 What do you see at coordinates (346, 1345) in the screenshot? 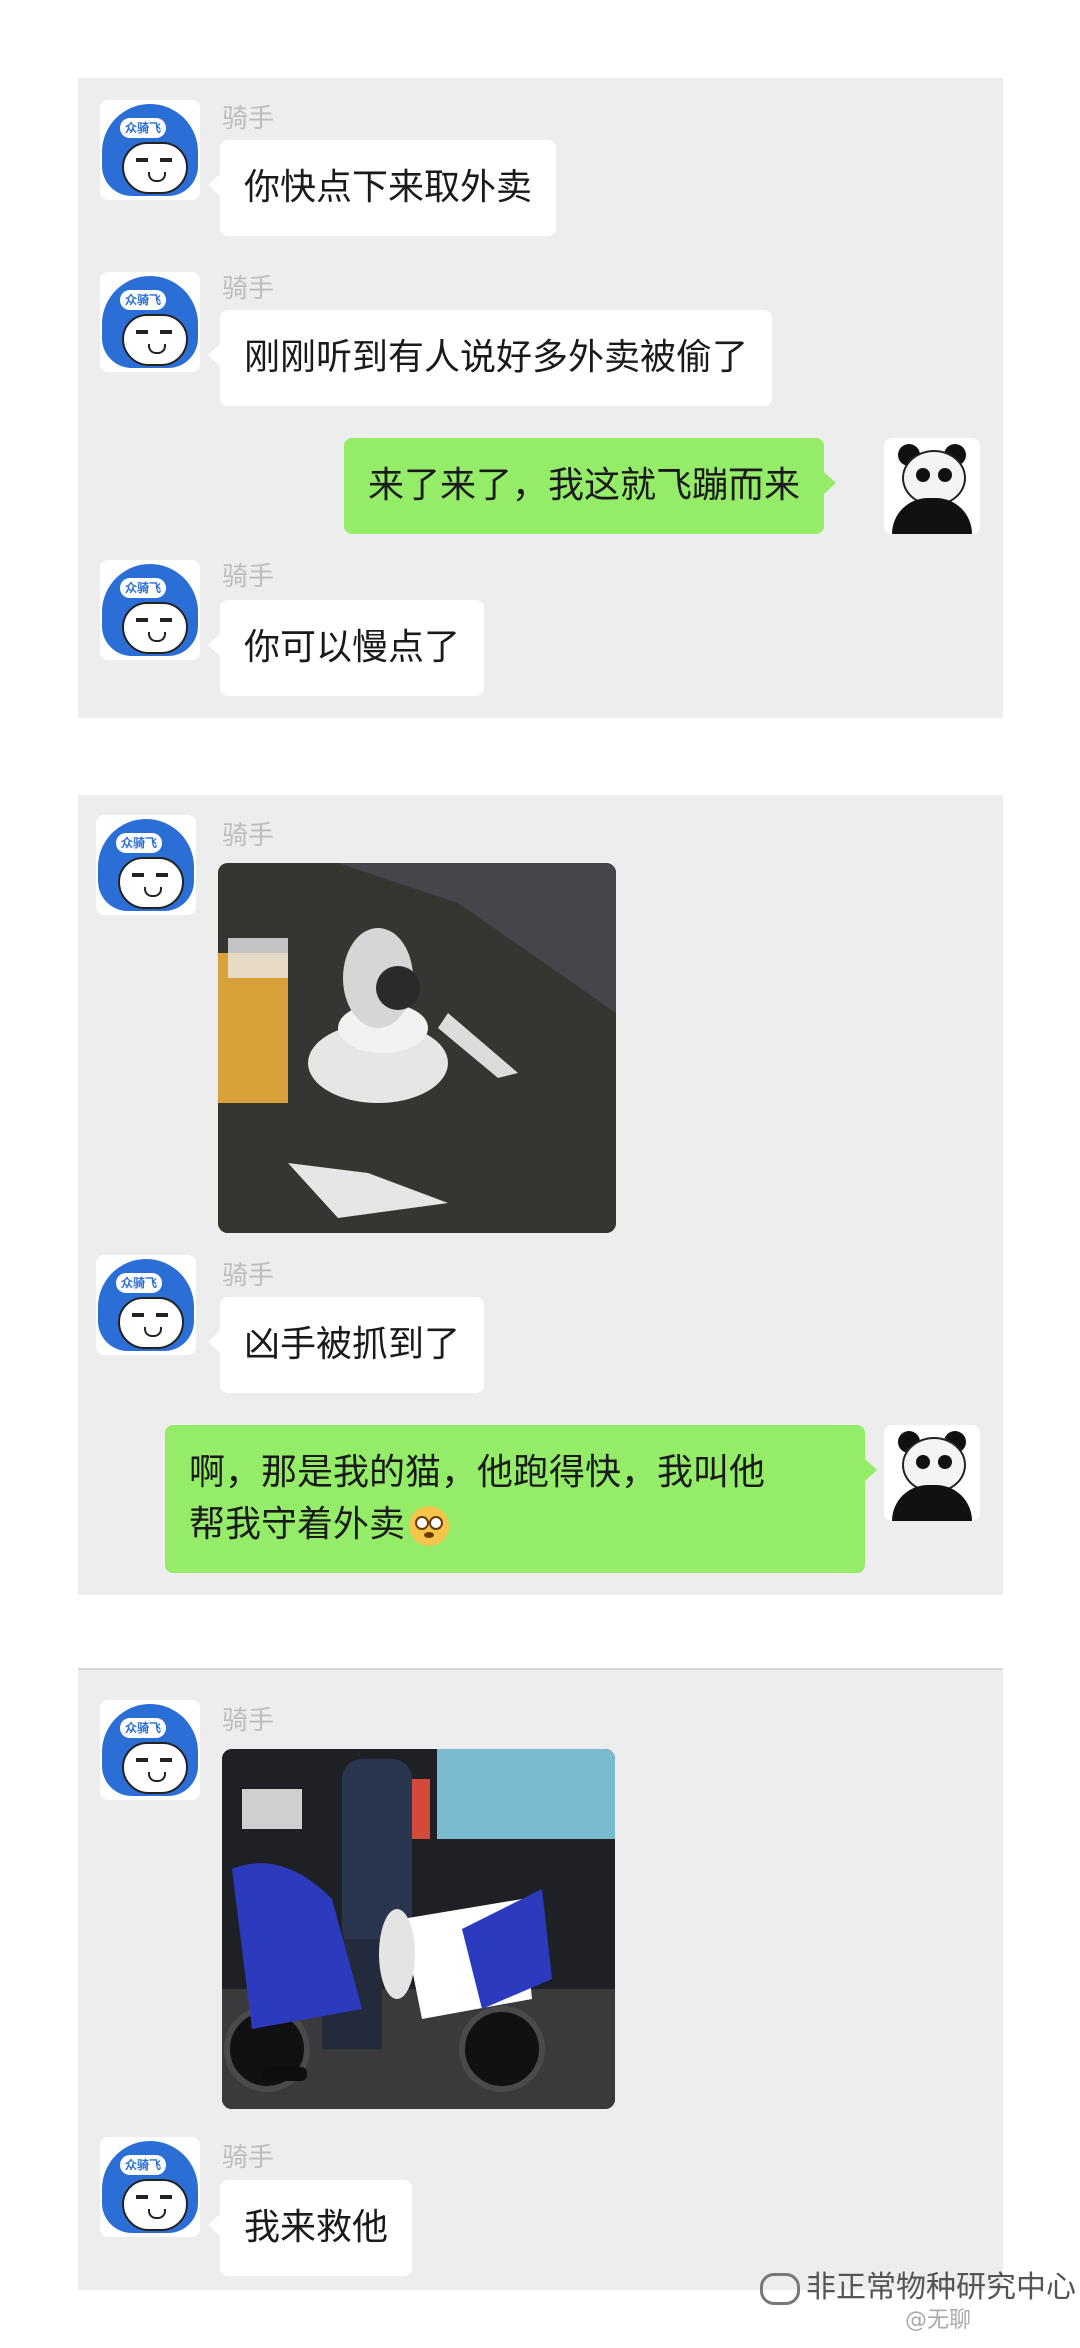
I see `message-bubble: 凶手被抓到了` at bounding box center [346, 1345].